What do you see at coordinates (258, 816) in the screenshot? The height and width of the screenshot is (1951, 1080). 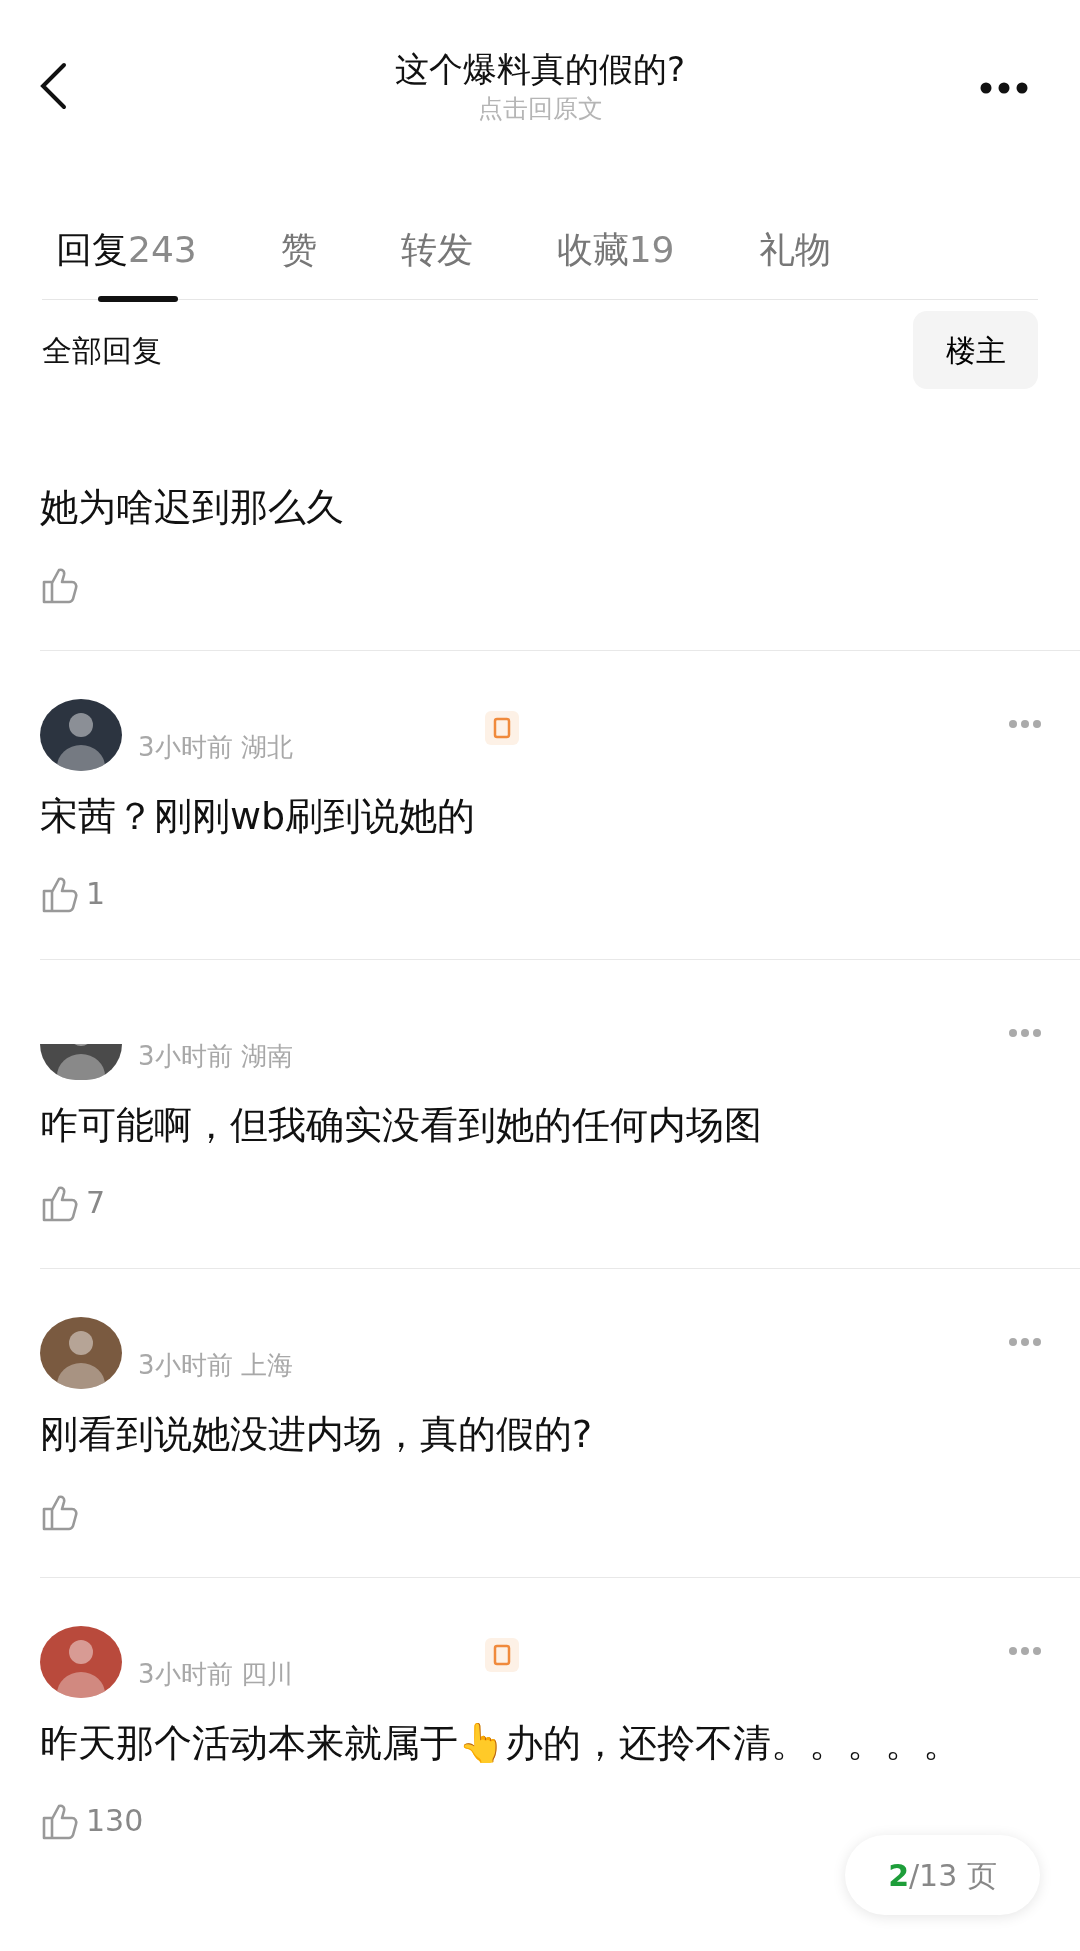 I see `comment-text: 宋茜？刚刚wb刷到说她的` at bounding box center [258, 816].